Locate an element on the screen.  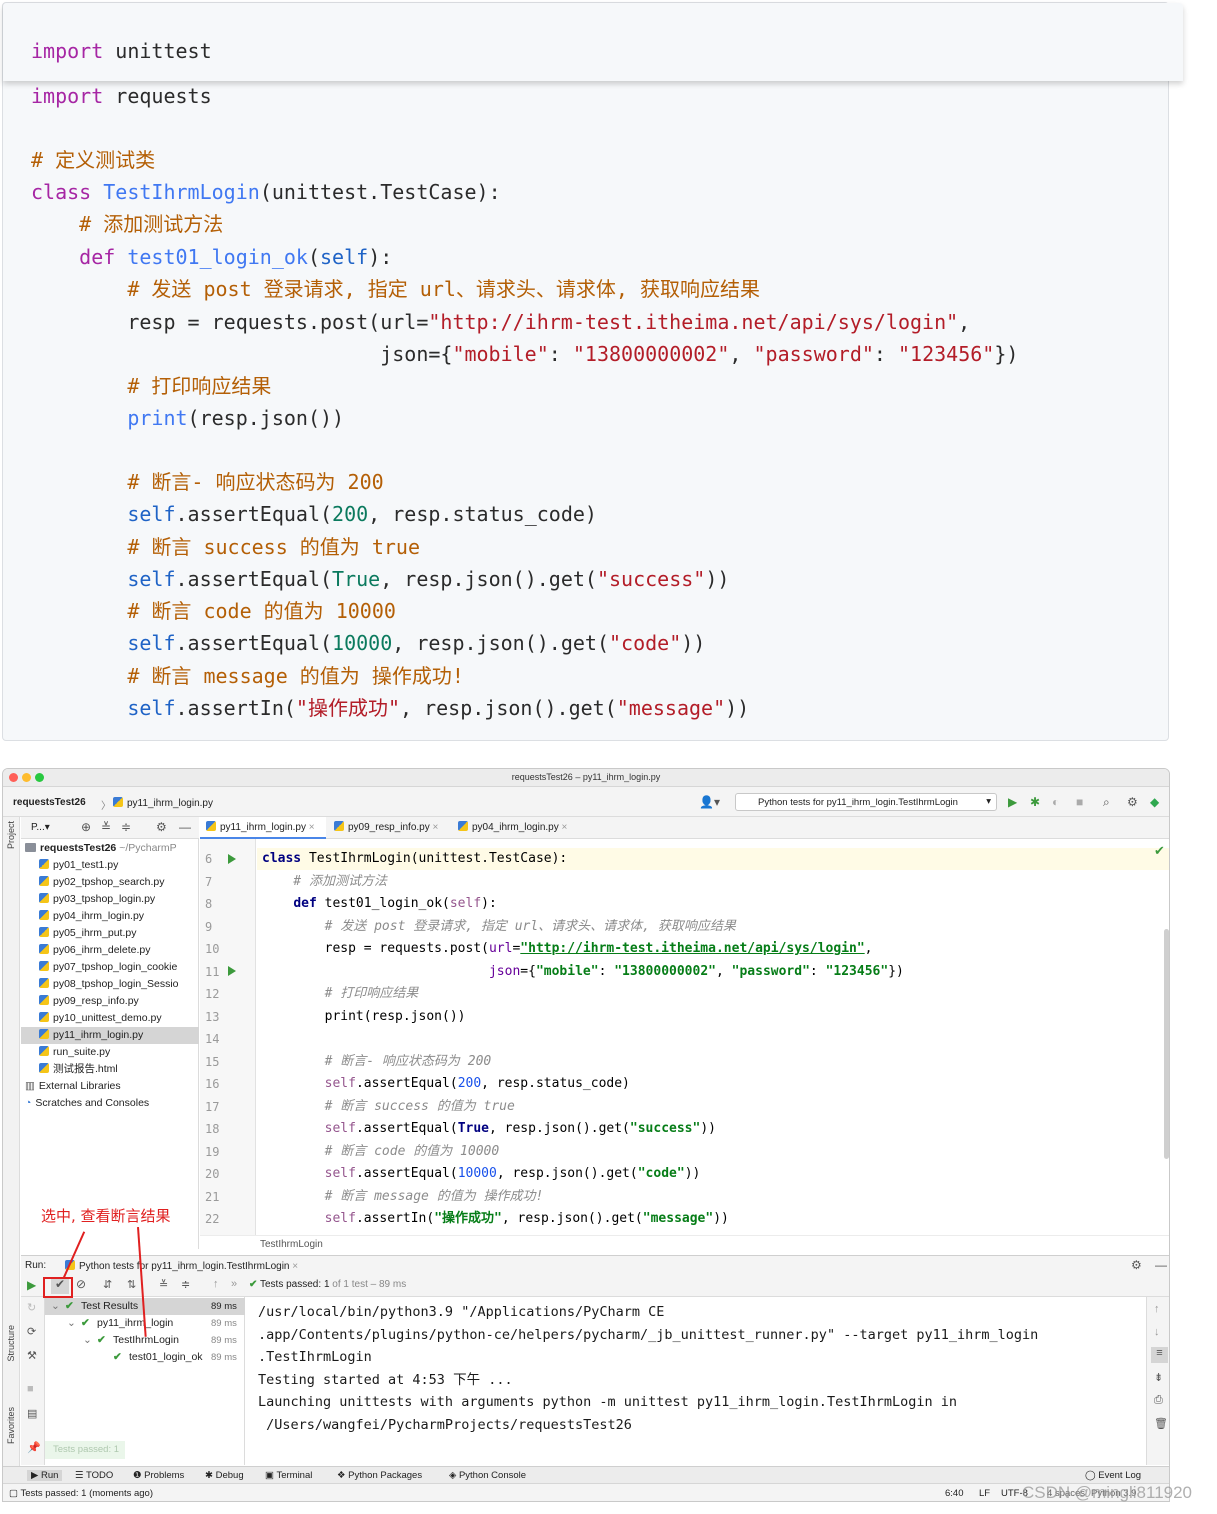
layout-icon: ▤ is located at coordinates (32, 1413).